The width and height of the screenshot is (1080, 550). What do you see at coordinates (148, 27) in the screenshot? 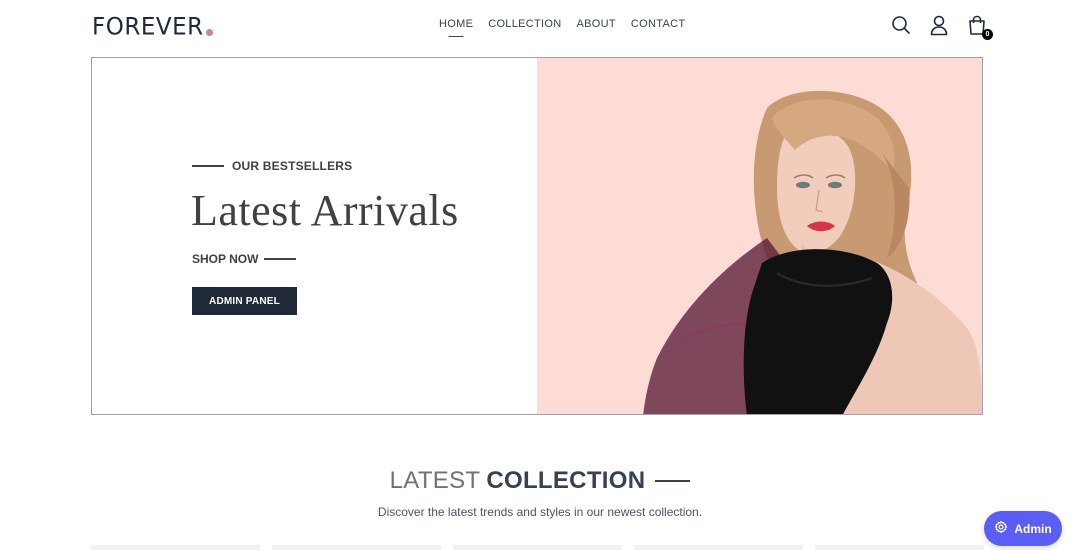
I see `brand-name: FOREVER` at bounding box center [148, 27].